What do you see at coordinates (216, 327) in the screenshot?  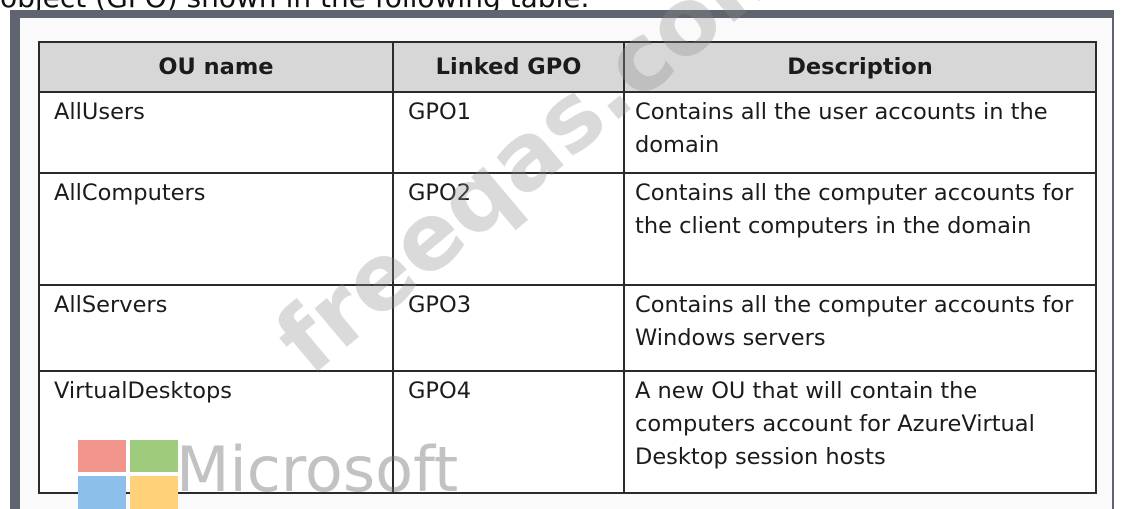 I see `ou-name-cell: AllServers` at bounding box center [216, 327].